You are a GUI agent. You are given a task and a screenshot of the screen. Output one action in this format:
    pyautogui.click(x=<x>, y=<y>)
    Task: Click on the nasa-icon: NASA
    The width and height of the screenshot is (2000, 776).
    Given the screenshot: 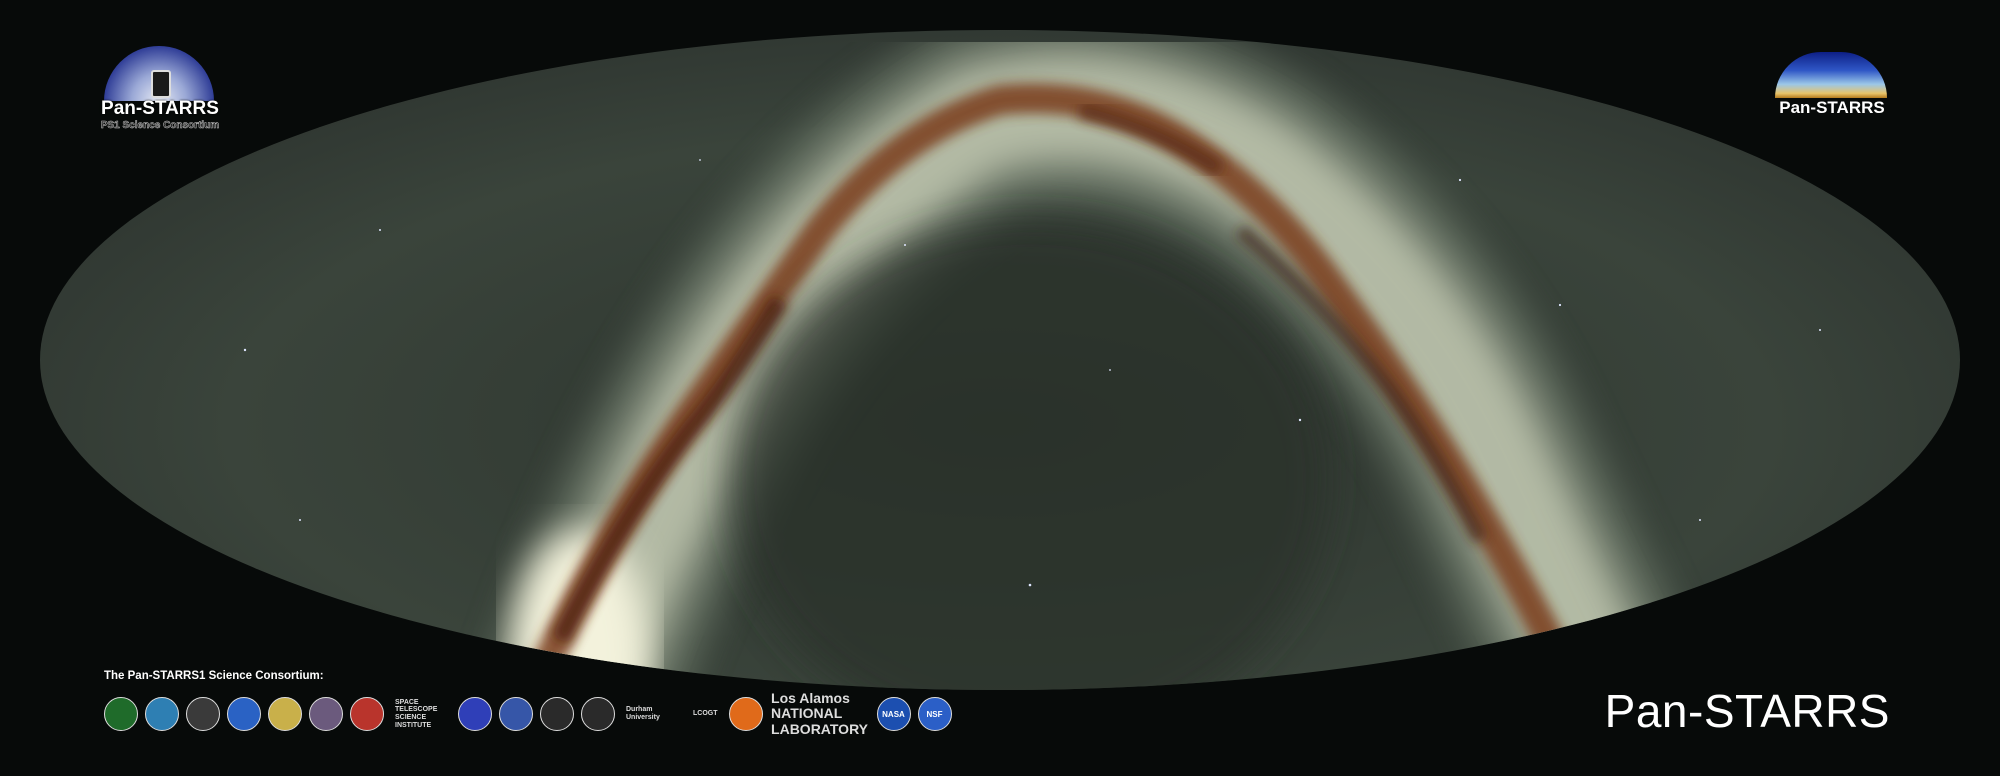 What is the action you would take?
    pyautogui.click(x=893, y=714)
    